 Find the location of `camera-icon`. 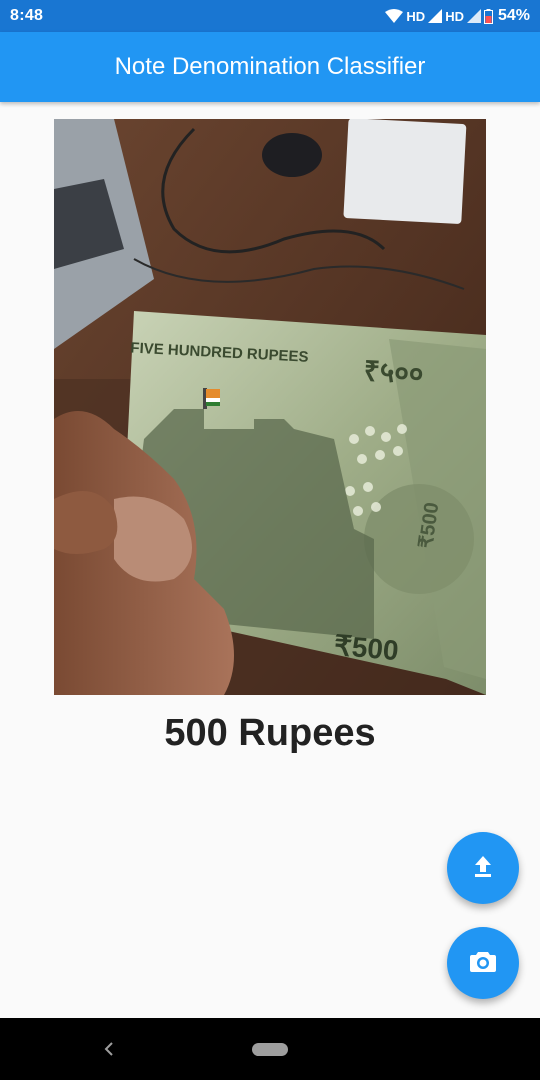

camera-icon is located at coordinates (483, 963).